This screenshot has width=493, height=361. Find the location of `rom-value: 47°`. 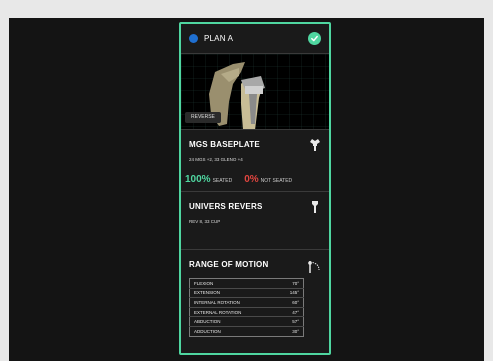

rom-value: 47° is located at coordinates (289, 312).